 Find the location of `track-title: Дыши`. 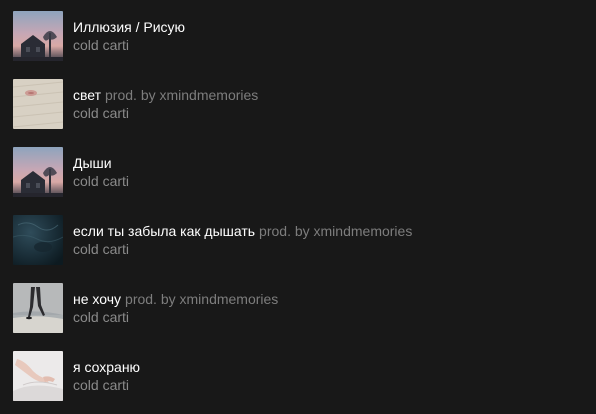

track-title: Дыши is located at coordinates (92, 163).